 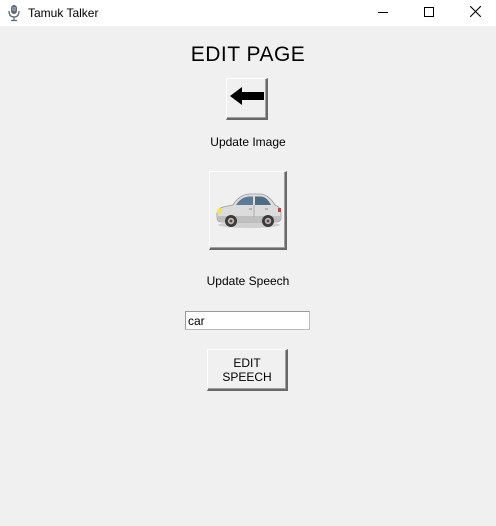 I want to click on maximize-icon, so click(x=429, y=13).